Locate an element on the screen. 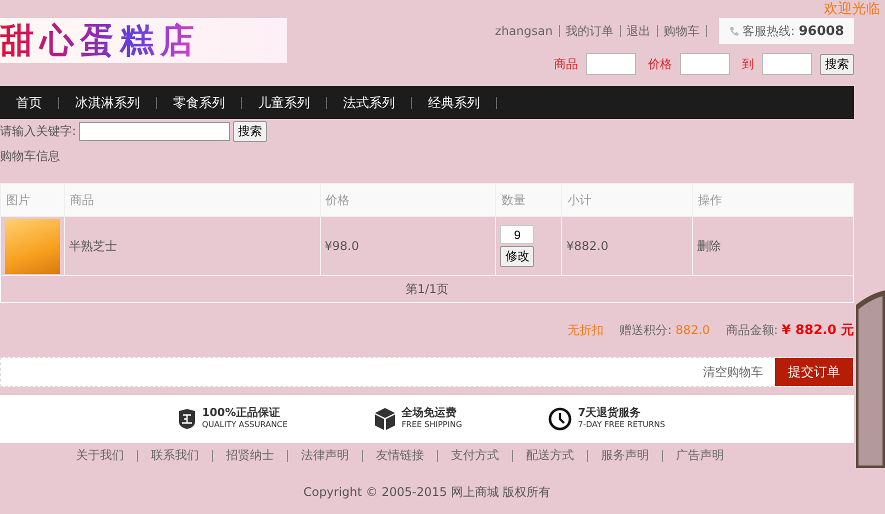  top-link: 退出 is located at coordinates (638, 31).